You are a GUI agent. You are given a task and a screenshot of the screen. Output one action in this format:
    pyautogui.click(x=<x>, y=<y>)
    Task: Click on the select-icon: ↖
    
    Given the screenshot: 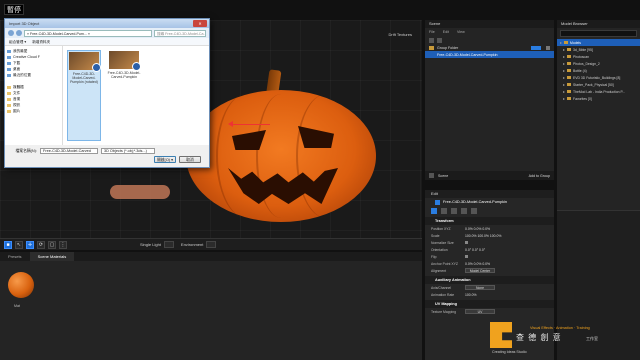 What is the action you would take?
    pyautogui.click(x=19, y=244)
    